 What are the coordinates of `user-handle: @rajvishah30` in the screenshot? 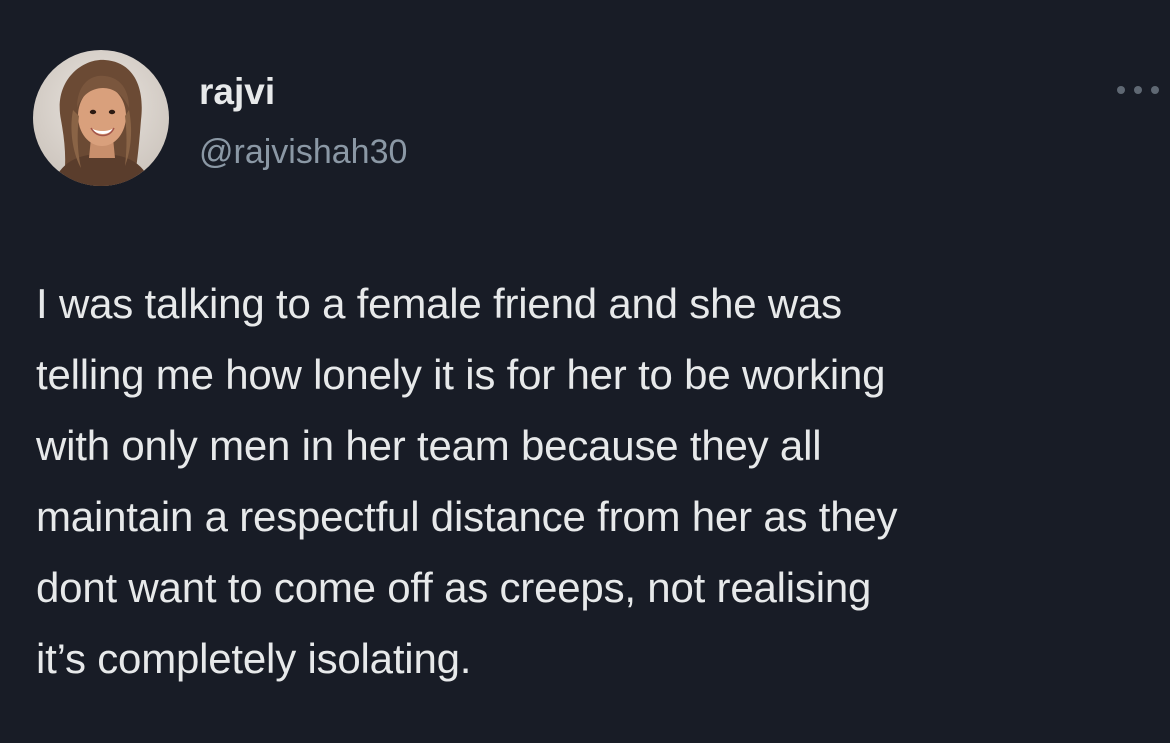 It's located at (303, 152).